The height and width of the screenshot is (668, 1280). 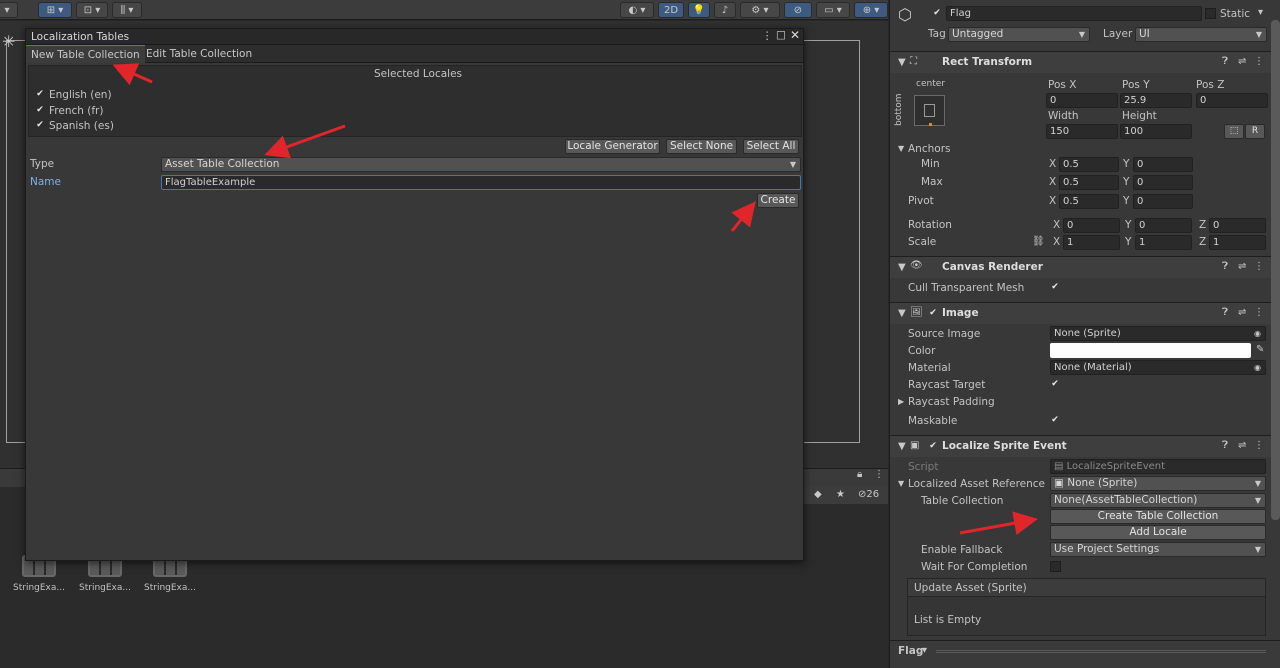 What do you see at coordinates (132, 74) in the screenshot?
I see `arrow-to-new-tab` at bounding box center [132, 74].